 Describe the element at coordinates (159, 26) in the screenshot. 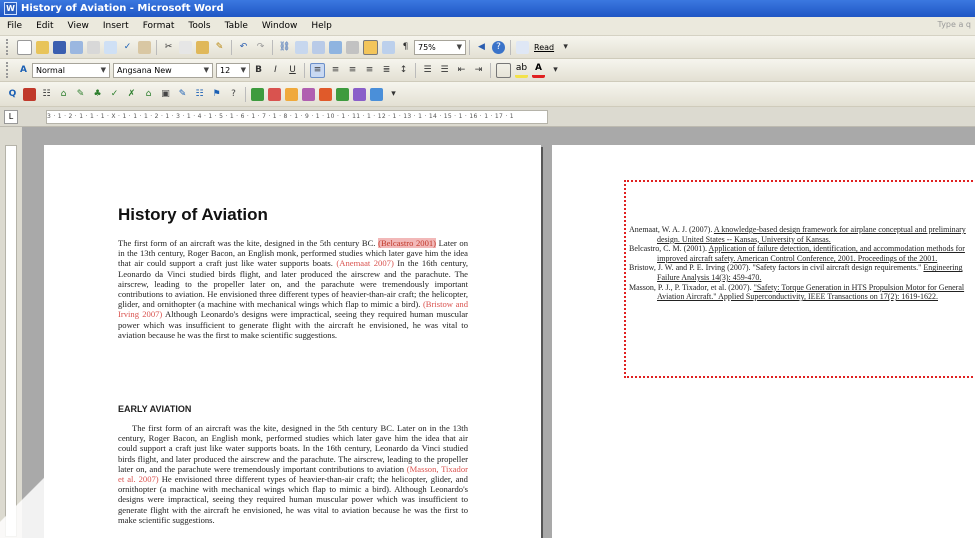

I see `menu-format: Format` at that location.